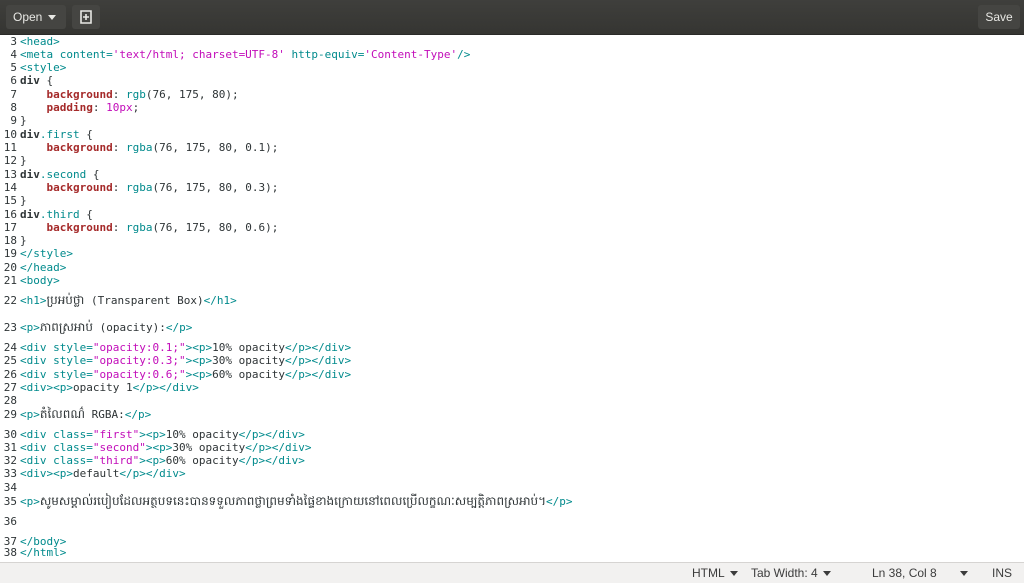 The width and height of the screenshot is (1024, 583). Describe the element at coordinates (13, 241) in the screenshot. I see `code-line: 18}` at that location.